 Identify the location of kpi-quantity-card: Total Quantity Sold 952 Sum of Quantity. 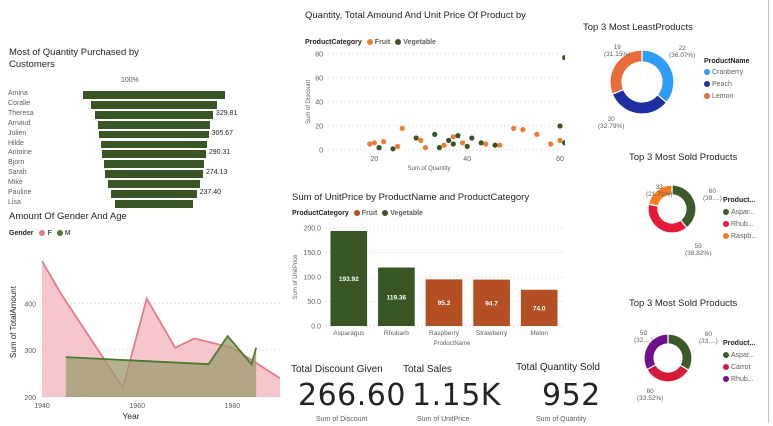
(566, 392).